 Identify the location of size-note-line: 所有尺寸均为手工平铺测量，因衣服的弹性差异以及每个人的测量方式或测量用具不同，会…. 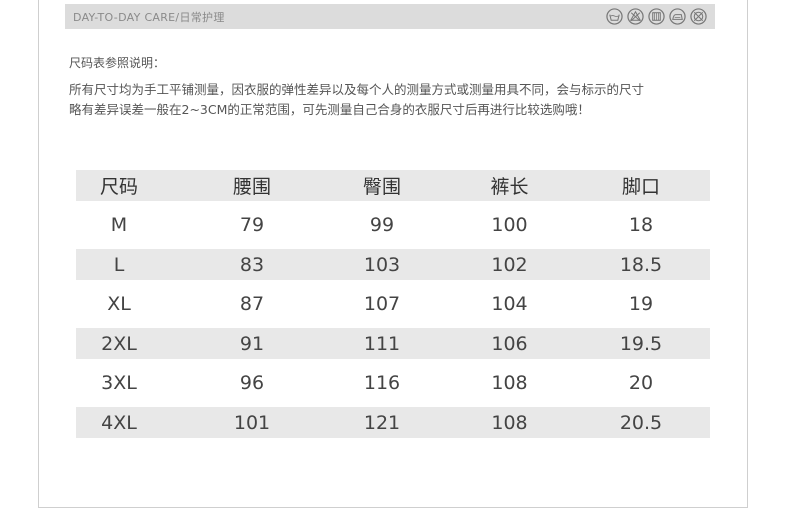
(357, 89).